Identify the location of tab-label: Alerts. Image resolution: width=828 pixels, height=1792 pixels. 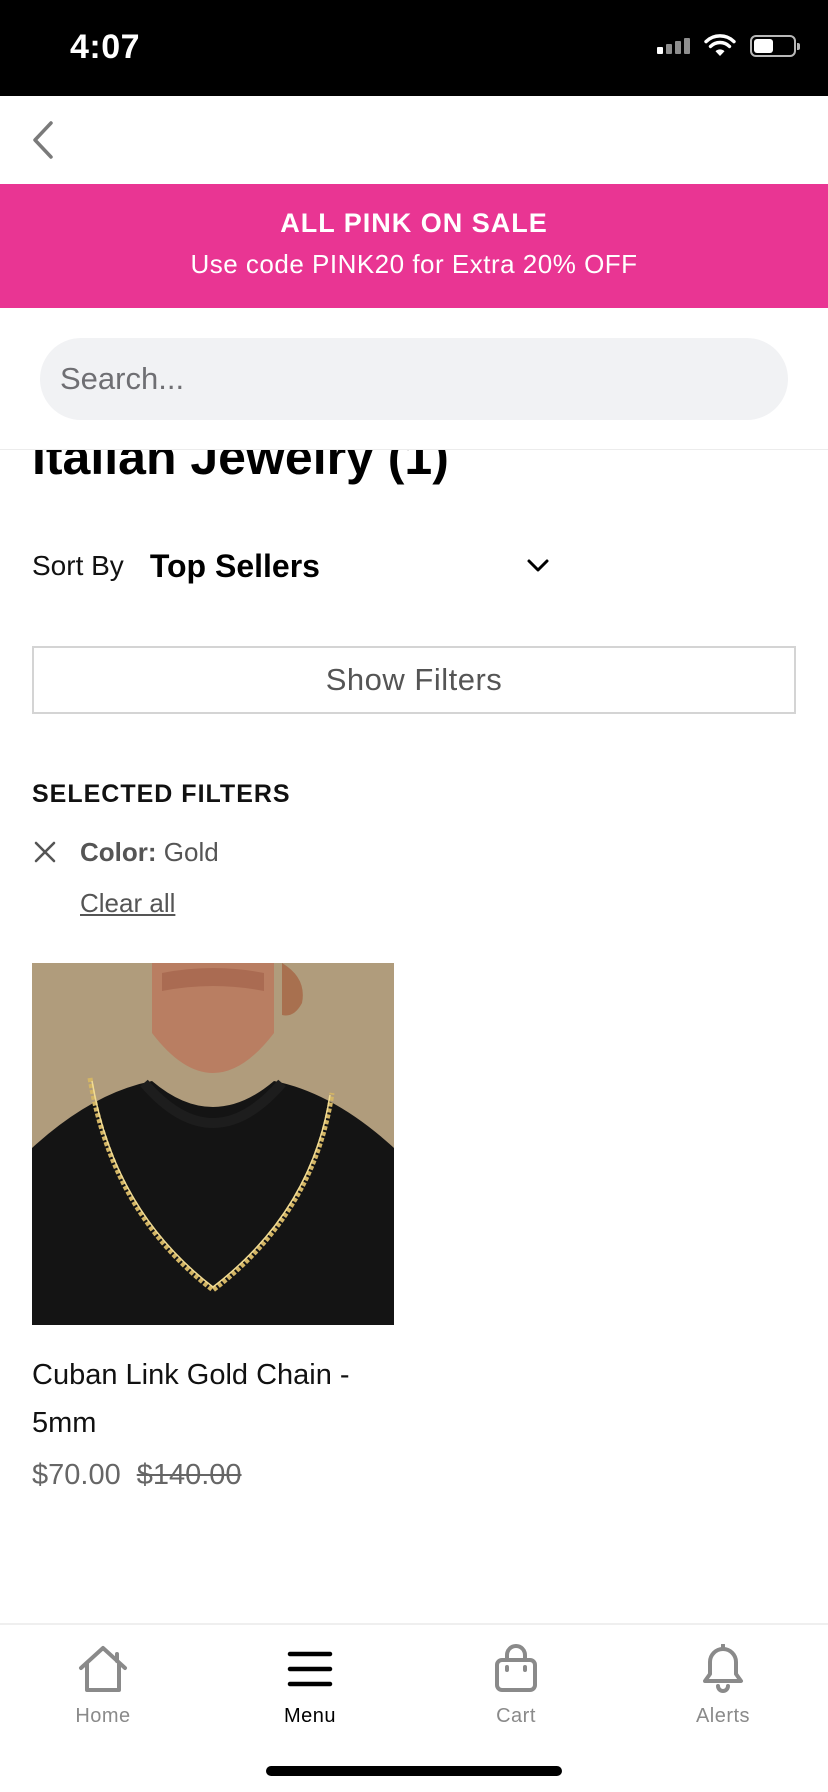
(723, 1716).